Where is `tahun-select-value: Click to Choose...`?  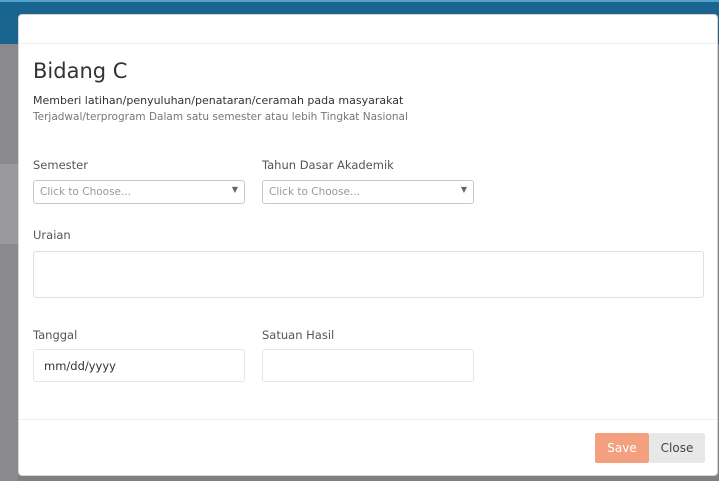
tahun-select-value: Click to Choose... is located at coordinates (315, 192).